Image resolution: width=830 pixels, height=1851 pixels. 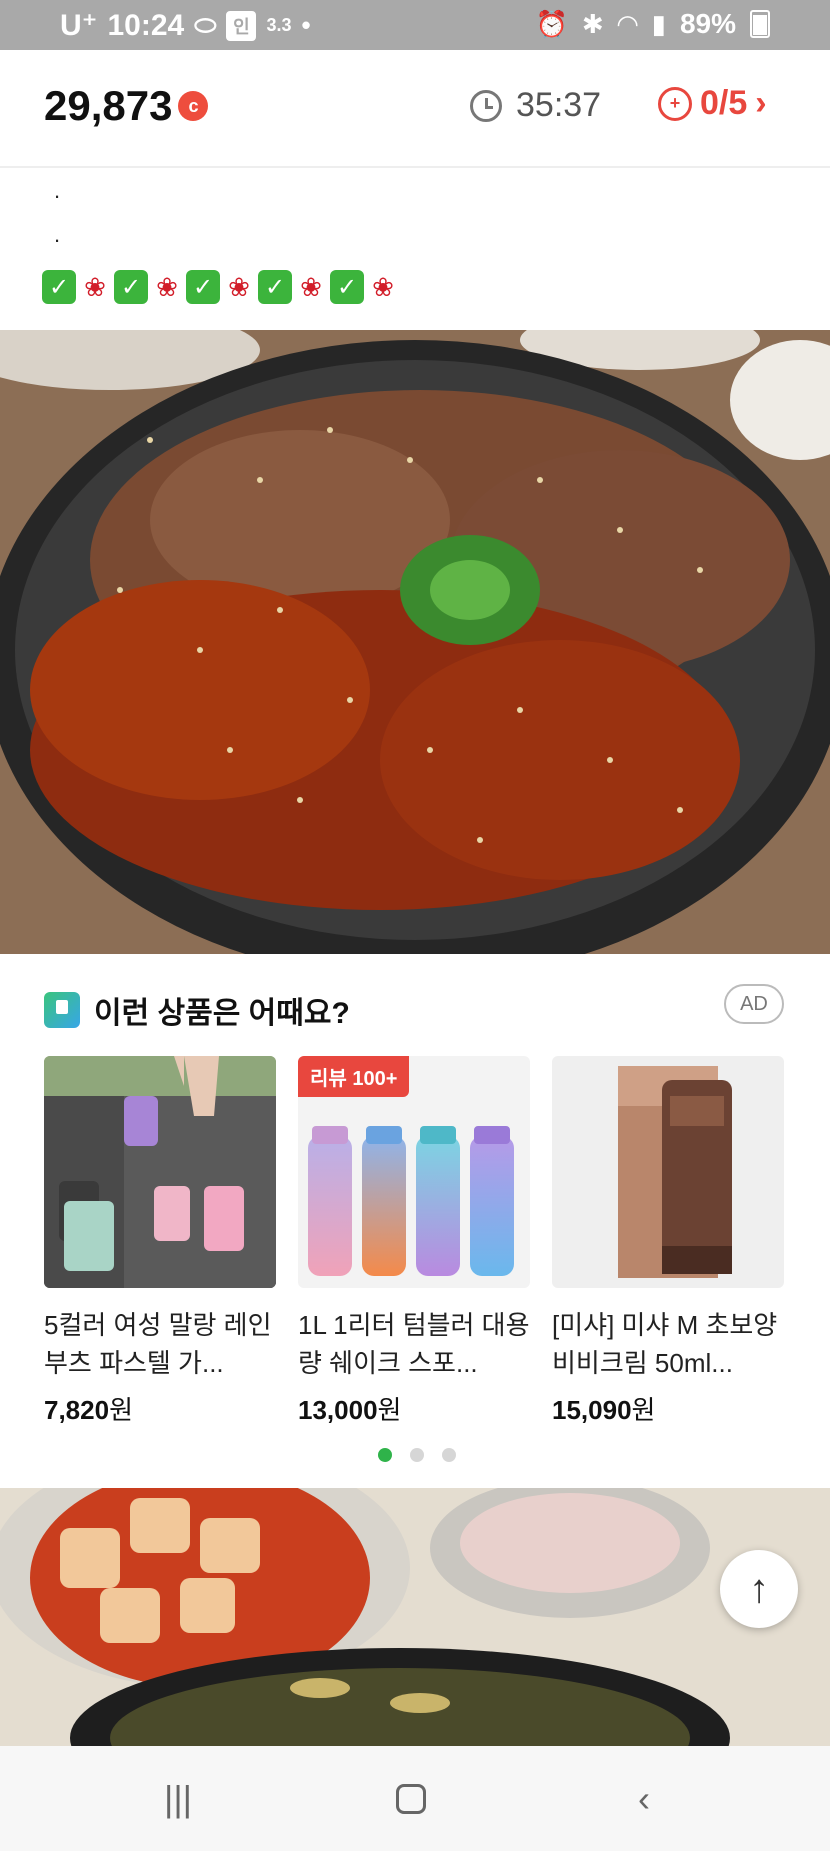 I want to click on product-card: 리뷰 100+ 1L 1리터 텀블러 대용량 쉐이크 스포... 13,000원, so click(x=414, y=1241).